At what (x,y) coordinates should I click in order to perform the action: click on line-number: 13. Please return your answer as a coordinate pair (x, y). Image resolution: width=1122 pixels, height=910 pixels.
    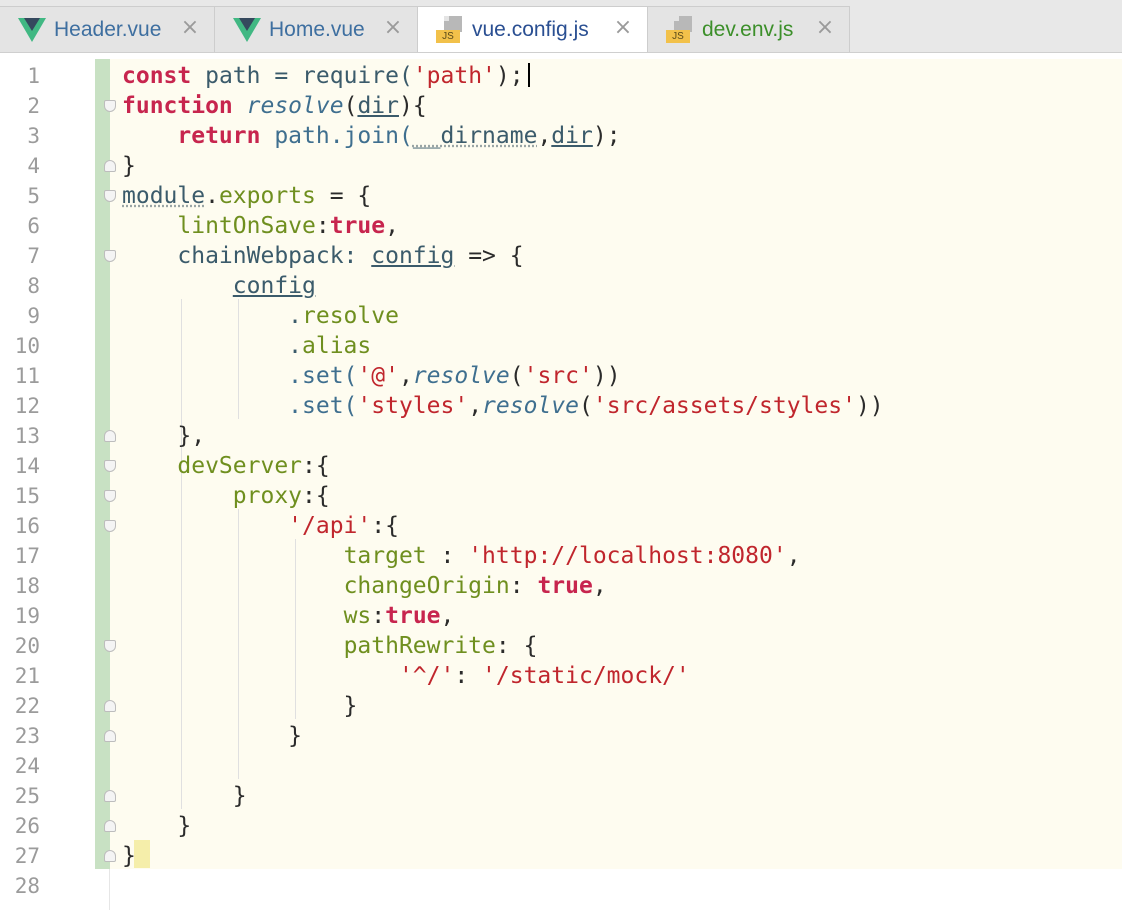
    Looking at the image, I should click on (27, 436).